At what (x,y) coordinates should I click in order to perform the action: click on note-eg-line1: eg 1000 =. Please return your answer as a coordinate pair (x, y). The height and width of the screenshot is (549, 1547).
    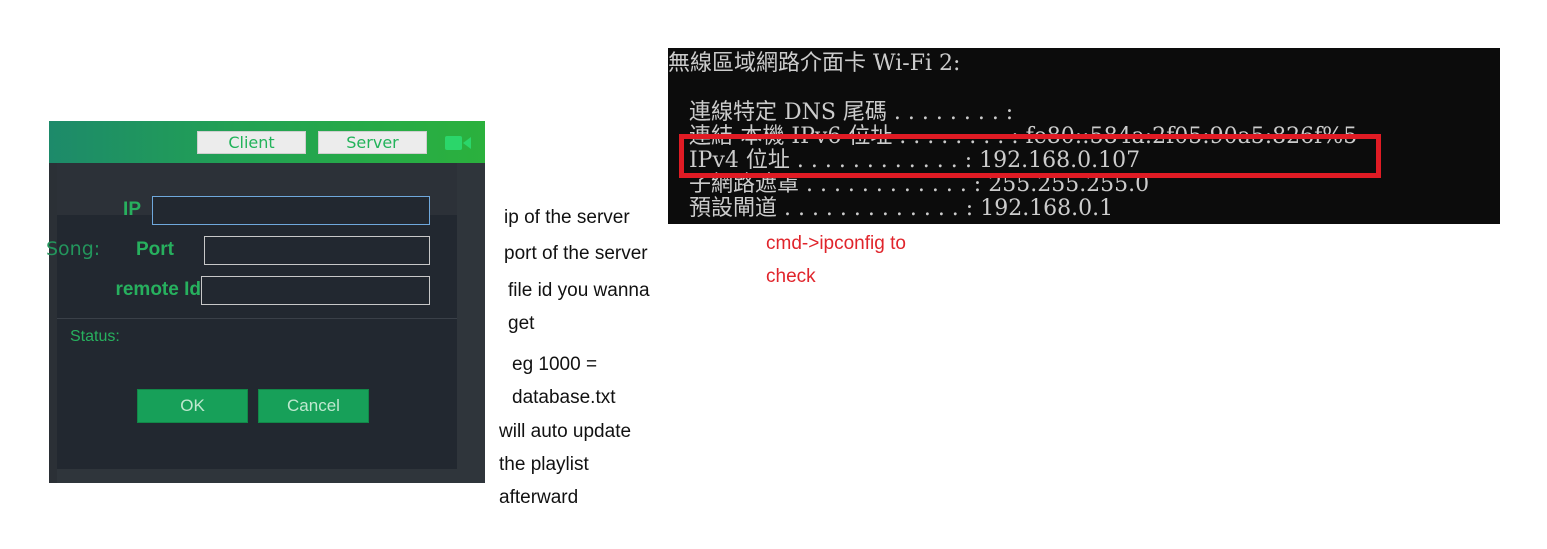
    Looking at the image, I should click on (555, 364).